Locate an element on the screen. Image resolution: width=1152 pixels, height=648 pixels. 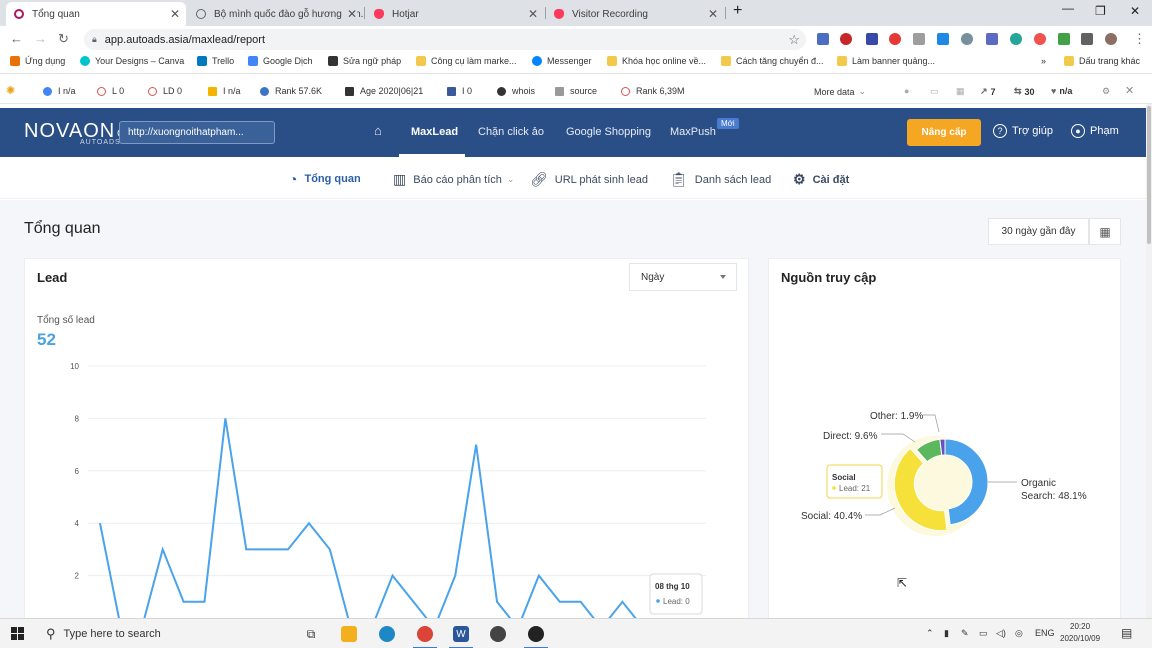
battery-icon: ▭ is located at coordinates (983, 633).